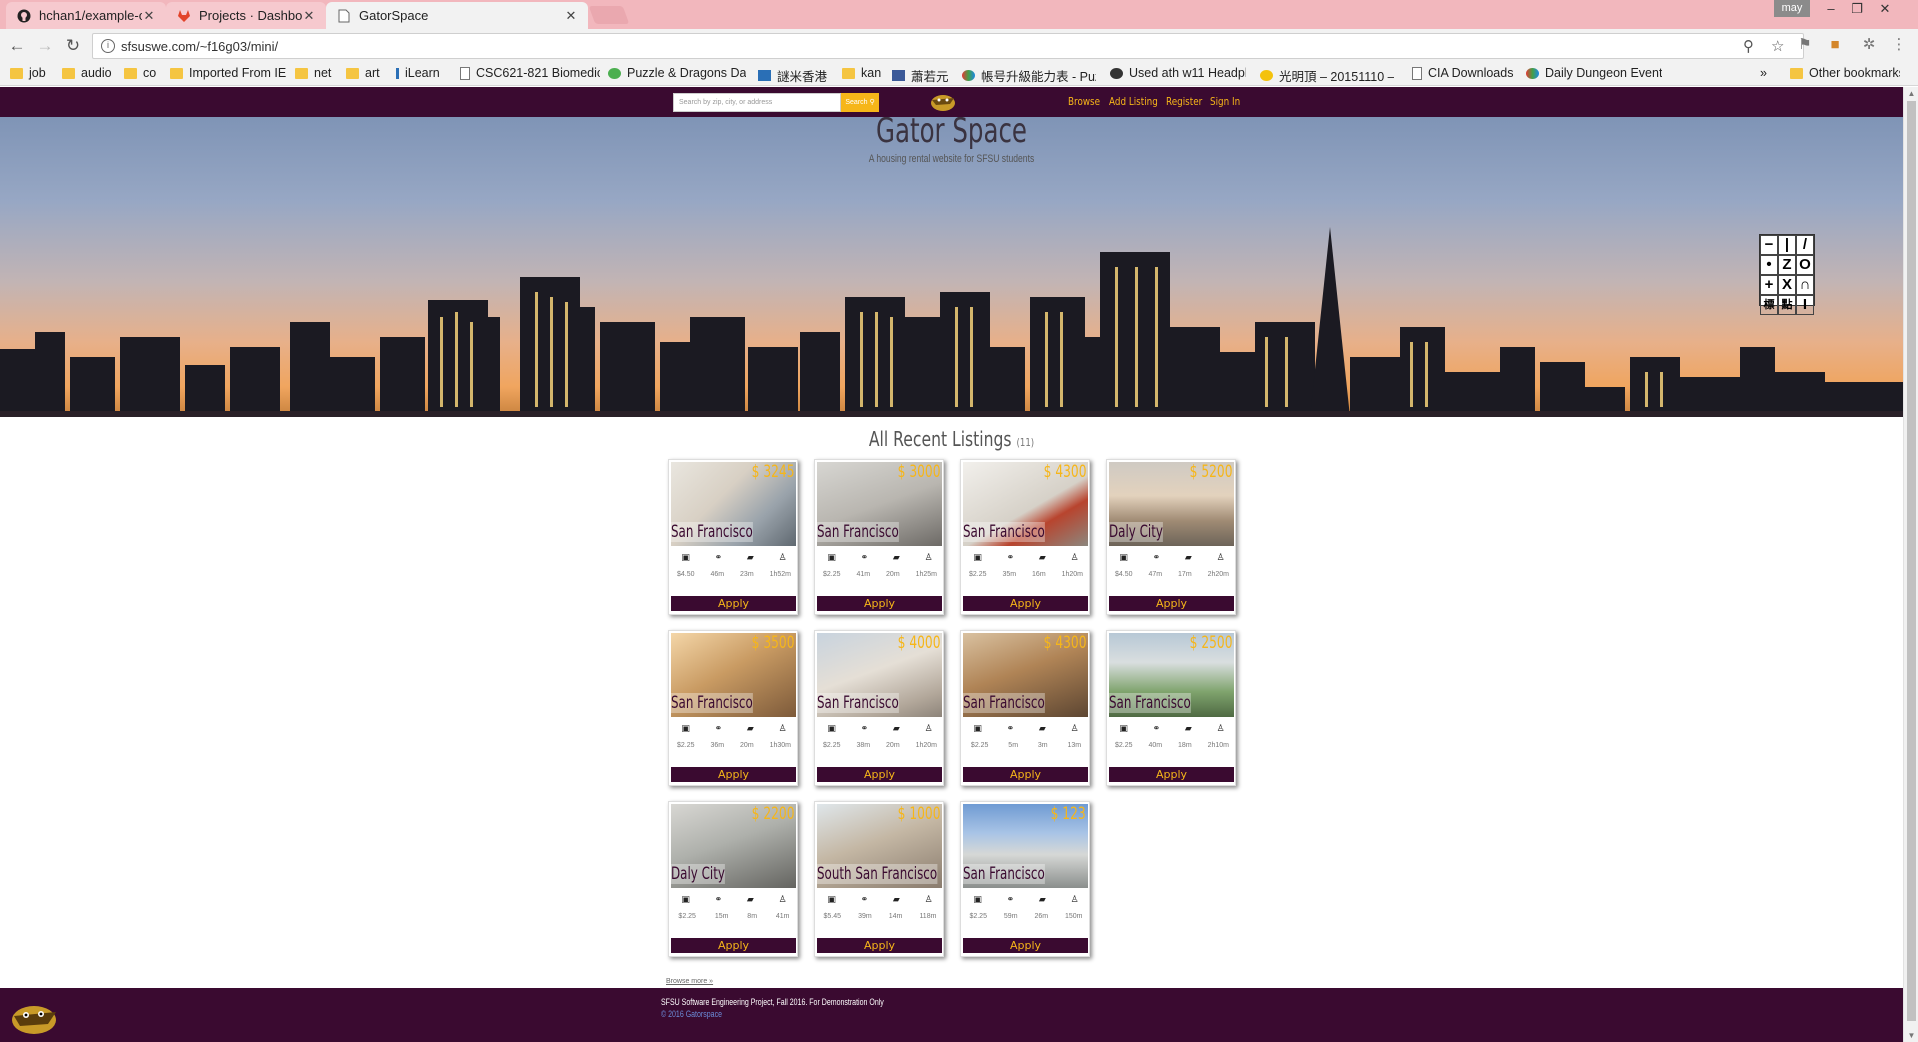 This screenshot has width=1918, height=1042. I want to click on bookmark-item: kan, so click(863, 73).